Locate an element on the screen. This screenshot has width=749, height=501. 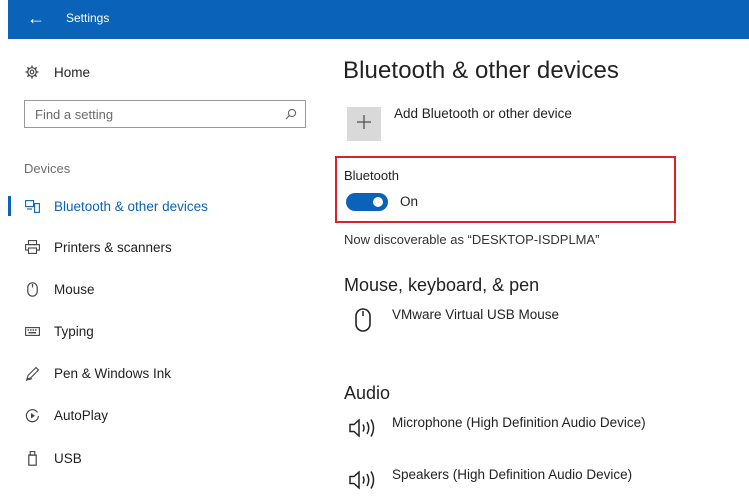
sidebar-item-typing: Typing is located at coordinates (59, 331).